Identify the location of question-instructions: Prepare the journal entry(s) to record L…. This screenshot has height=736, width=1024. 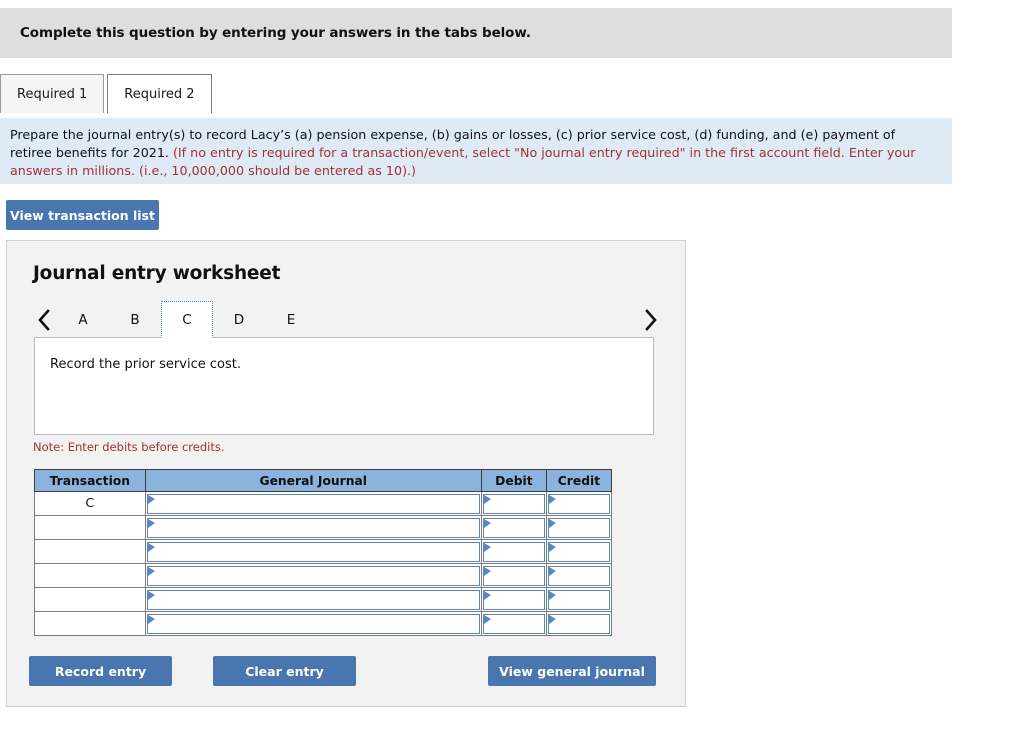
(476, 151).